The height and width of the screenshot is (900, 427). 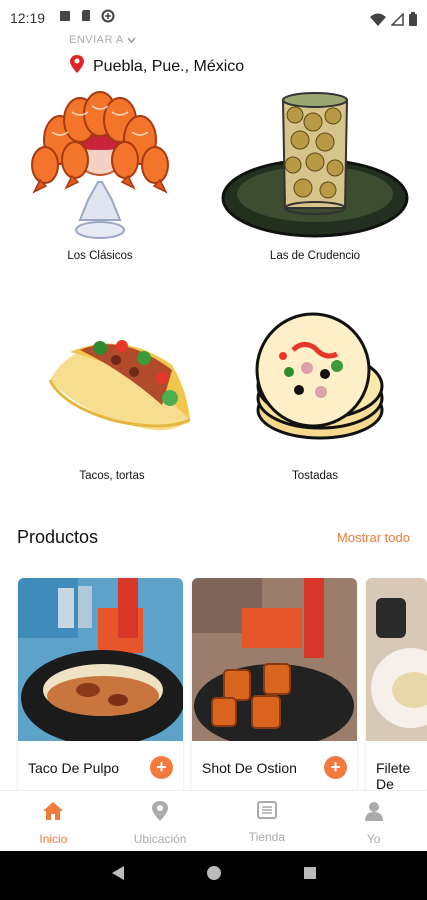 I want to click on category-tostadas: Tostadas, so click(x=315, y=396).